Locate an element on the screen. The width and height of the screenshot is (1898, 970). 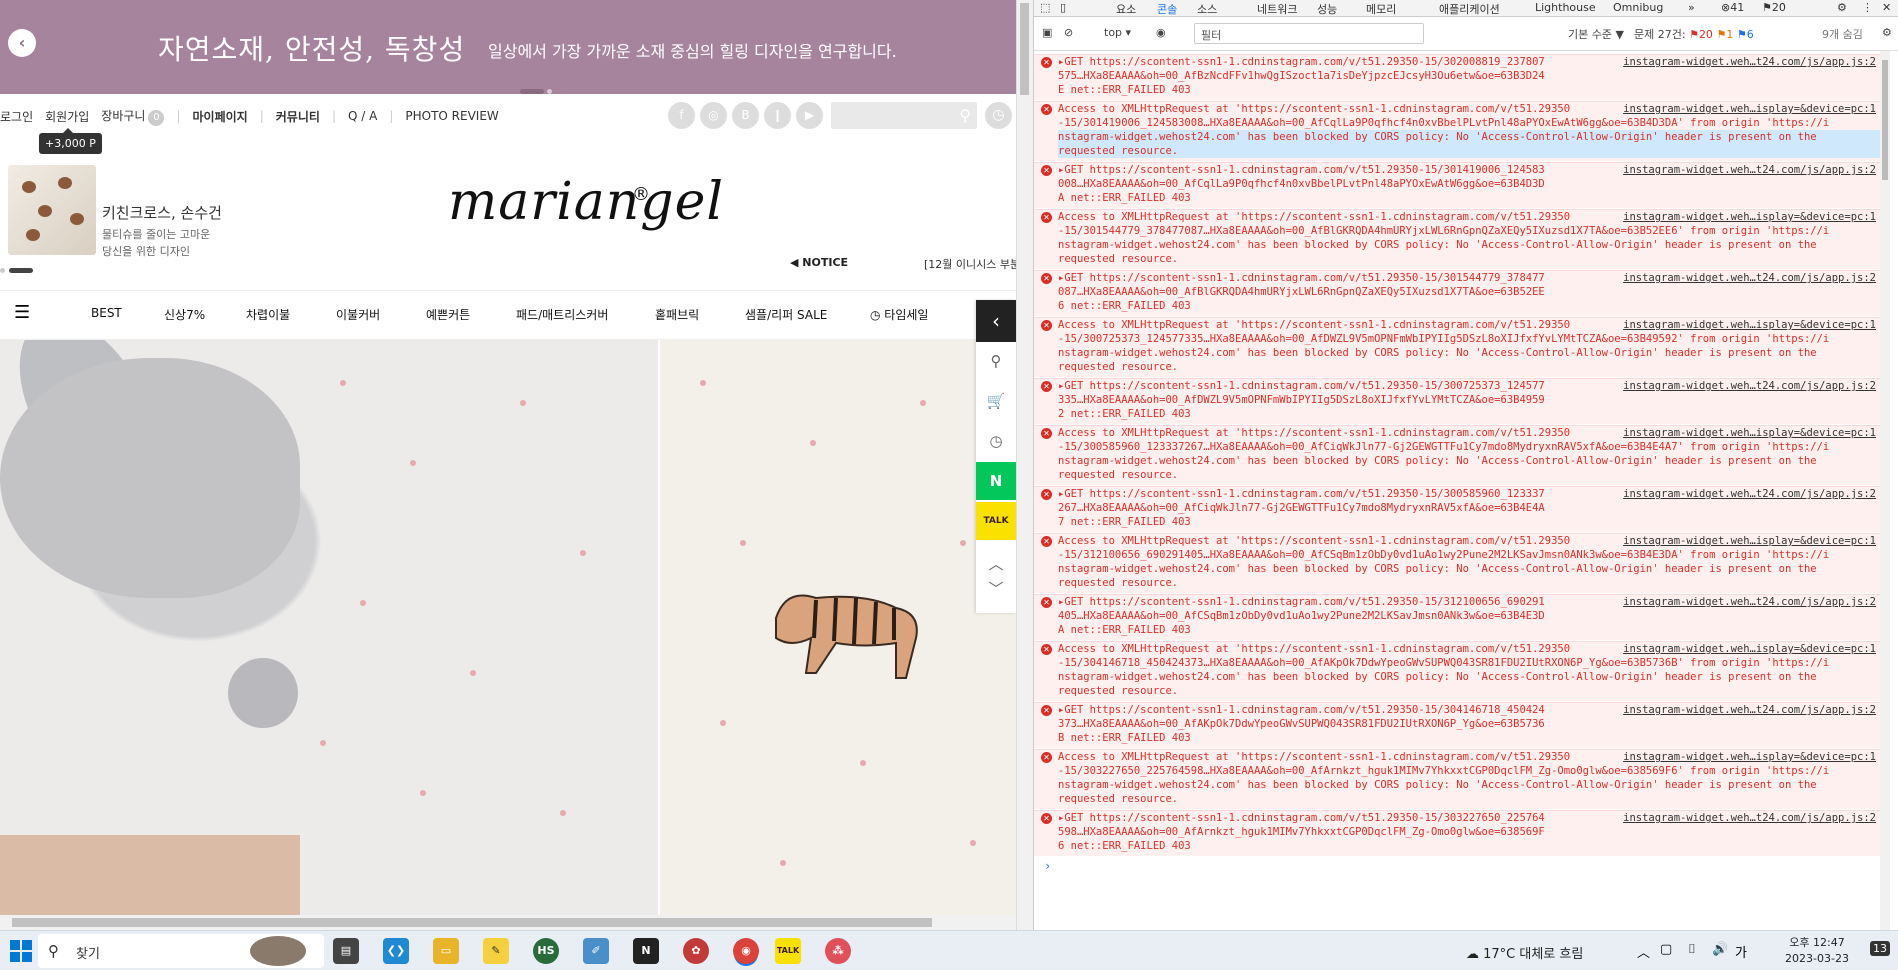
nav-comforter: 차렵이불 is located at coordinates (268, 314).